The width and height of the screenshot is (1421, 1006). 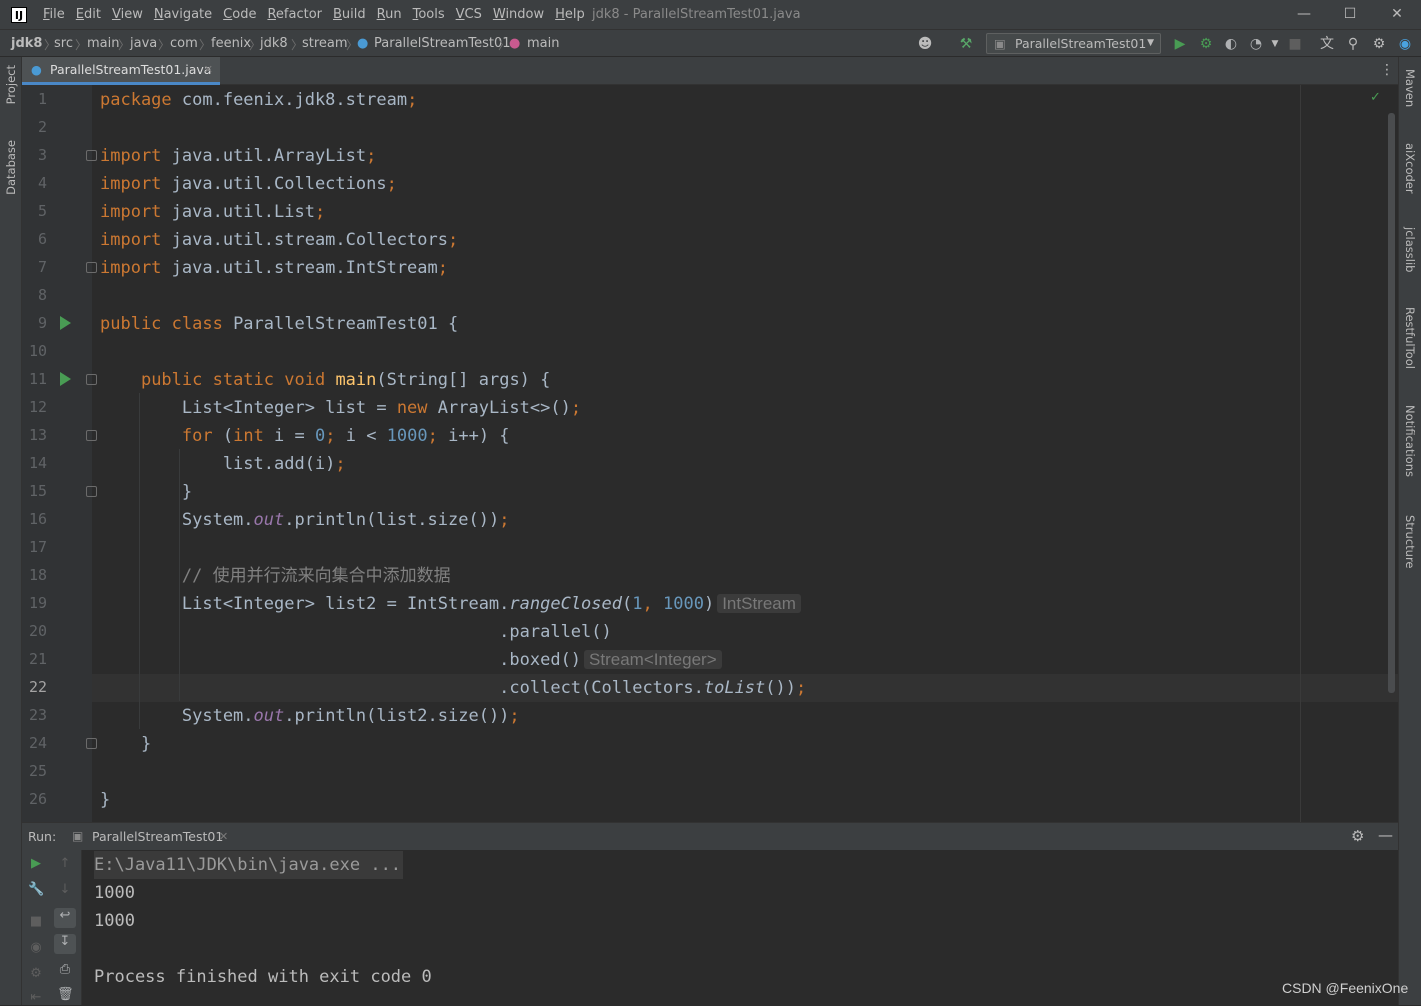 I want to click on breadcrumb-project: jdk8, so click(x=26, y=43).